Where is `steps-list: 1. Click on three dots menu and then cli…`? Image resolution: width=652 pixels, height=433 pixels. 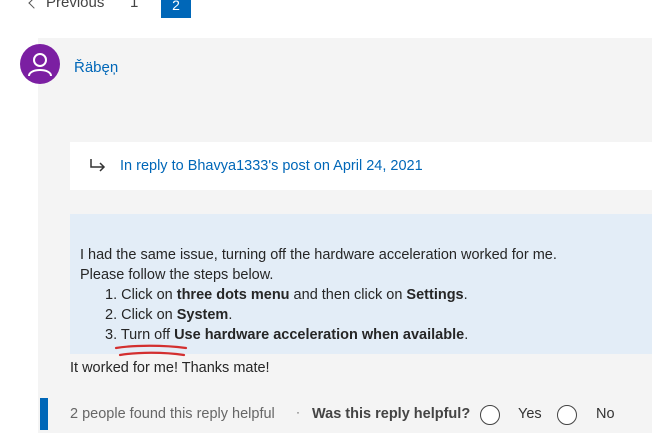
steps-list: 1. Click on three dots menu and then cli… is located at coordinates (318, 315).